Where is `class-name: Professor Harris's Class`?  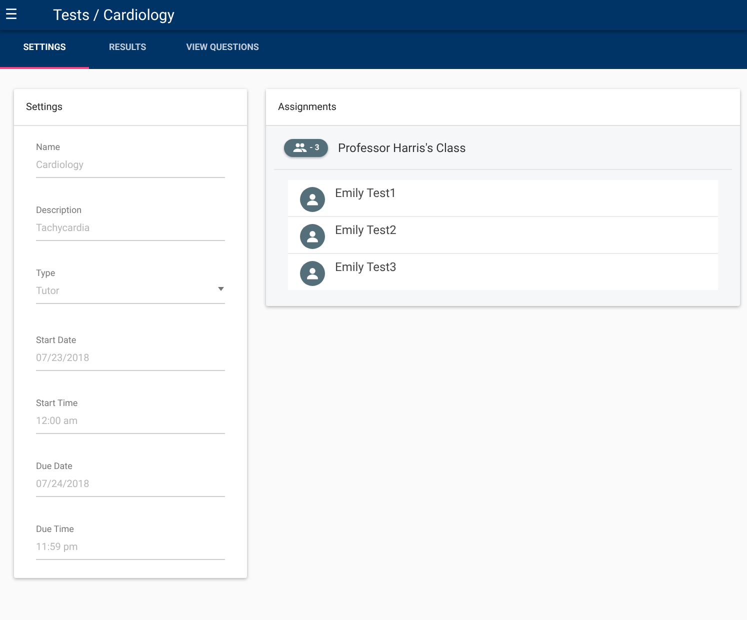 class-name: Professor Harris's Class is located at coordinates (402, 148).